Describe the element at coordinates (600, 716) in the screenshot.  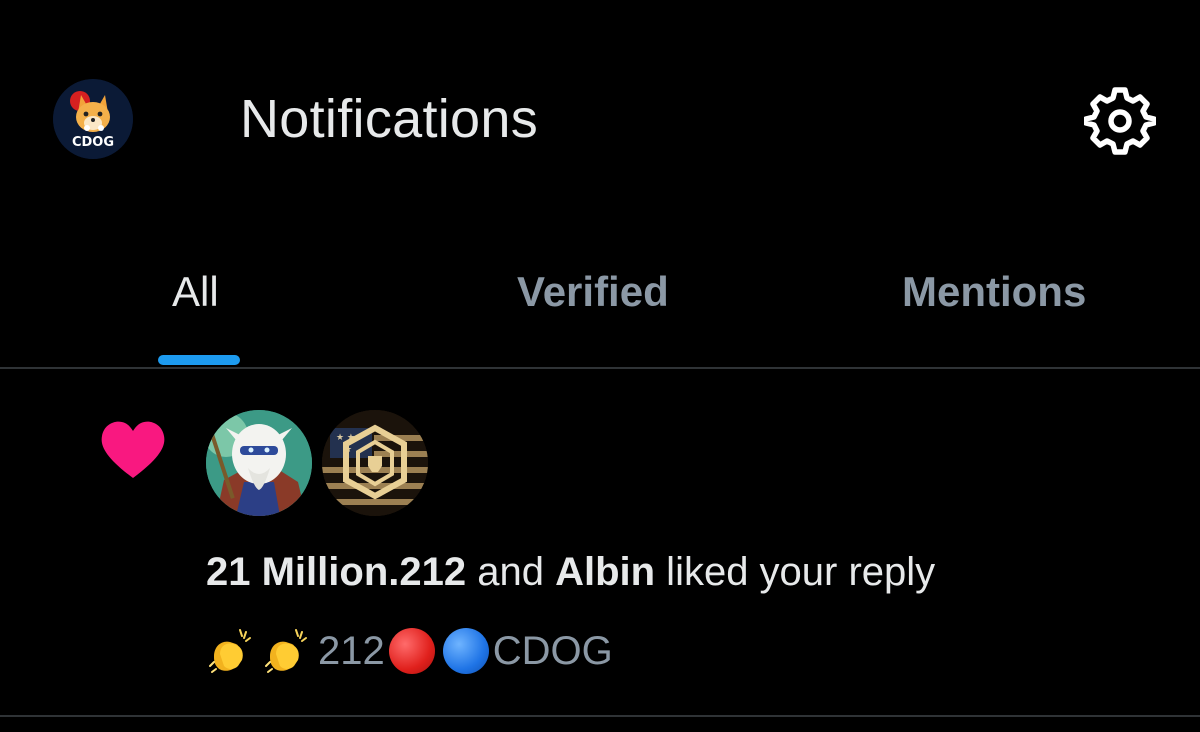
I see `divider` at that location.